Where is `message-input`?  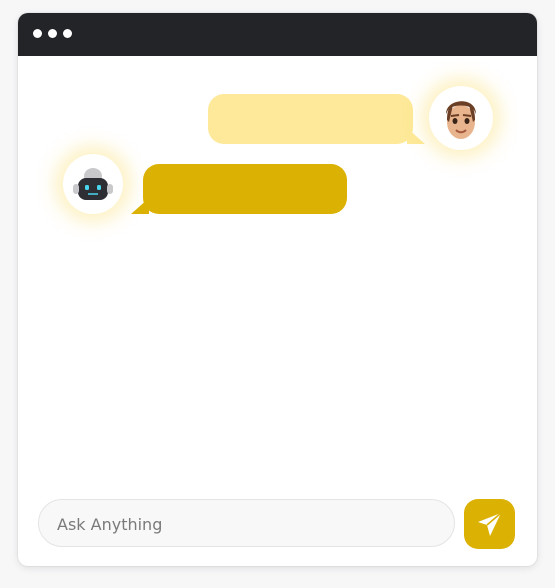 message-input is located at coordinates (247, 524).